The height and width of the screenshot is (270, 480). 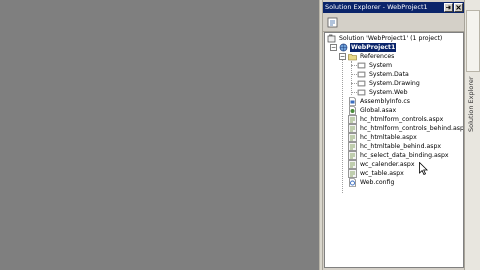 I want to click on tree-item-reference: System.Web, so click(x=383, y=92).